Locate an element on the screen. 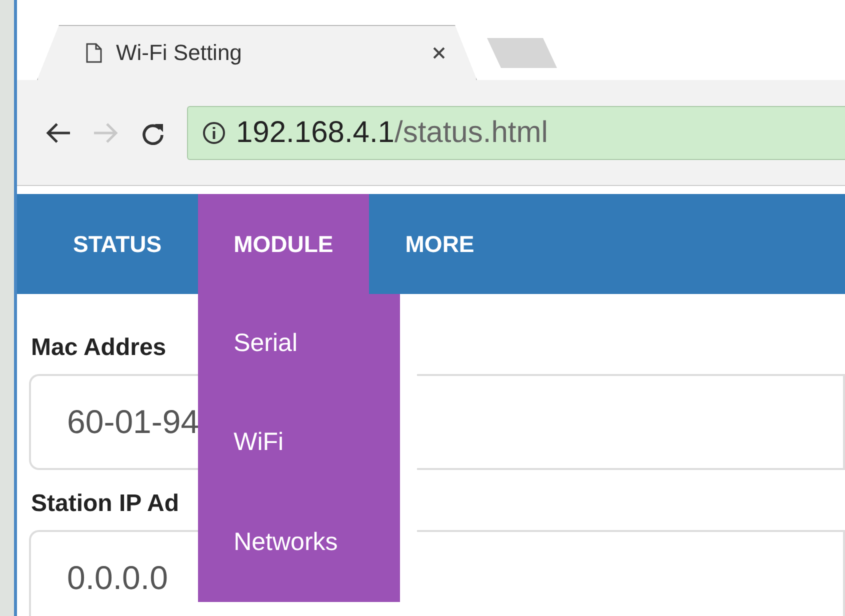 This screenshot has height=616, width=845. nav-tab: MORE is located at coordinates (439, 244).